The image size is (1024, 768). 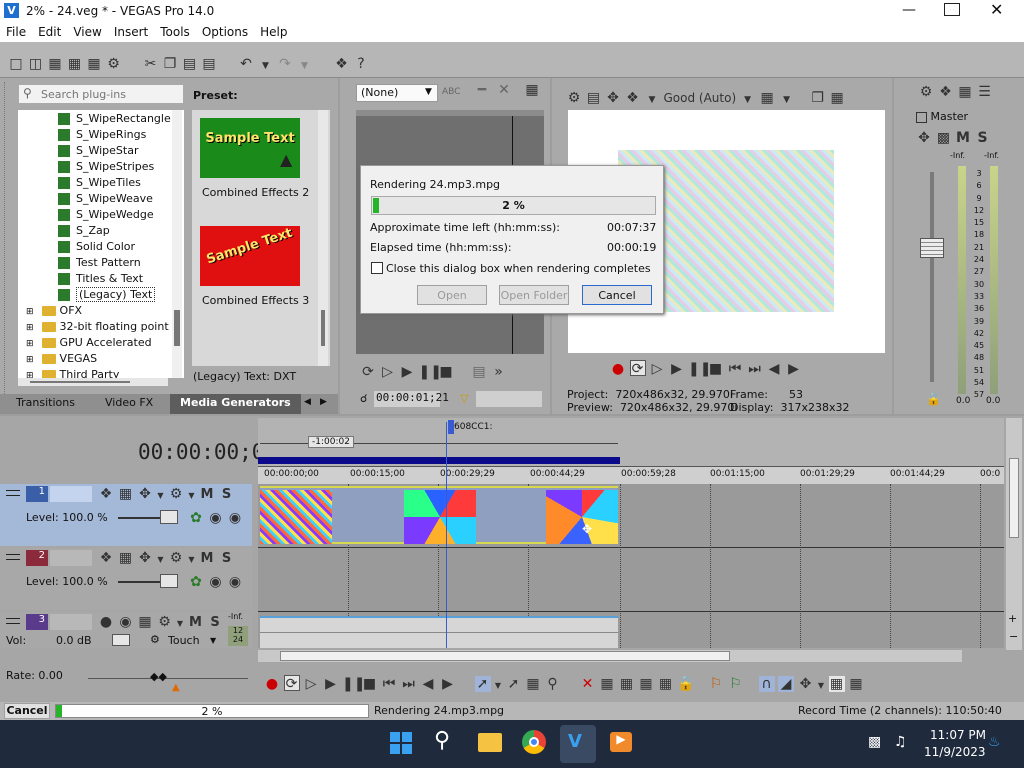 I want to click on menu-help: Help, so click(x=273, y=30).